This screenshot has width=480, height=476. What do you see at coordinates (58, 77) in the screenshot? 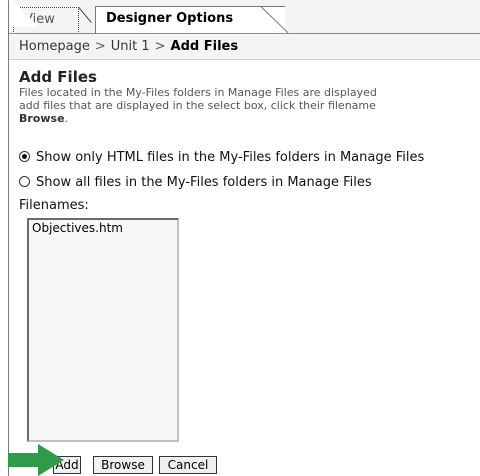
I see `page-title: Add Files` at bounding box center [58, 77].